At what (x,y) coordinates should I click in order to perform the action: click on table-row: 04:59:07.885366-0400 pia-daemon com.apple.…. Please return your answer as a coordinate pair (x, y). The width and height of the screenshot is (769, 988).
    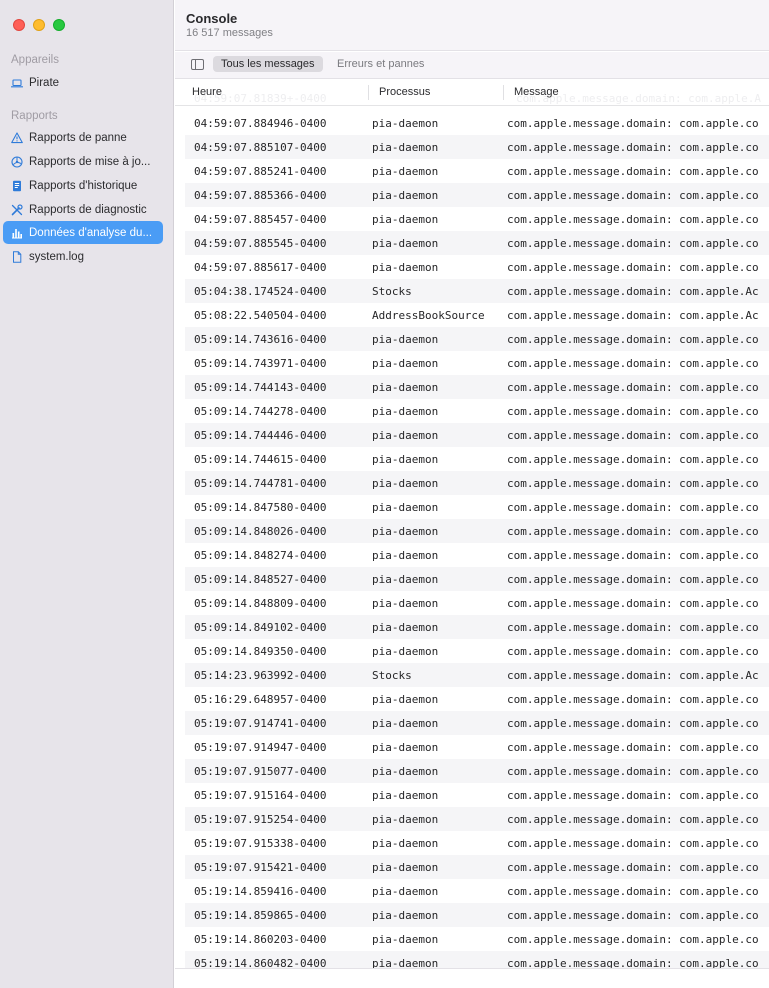
    Looking at the image, I should click on (477, 195).